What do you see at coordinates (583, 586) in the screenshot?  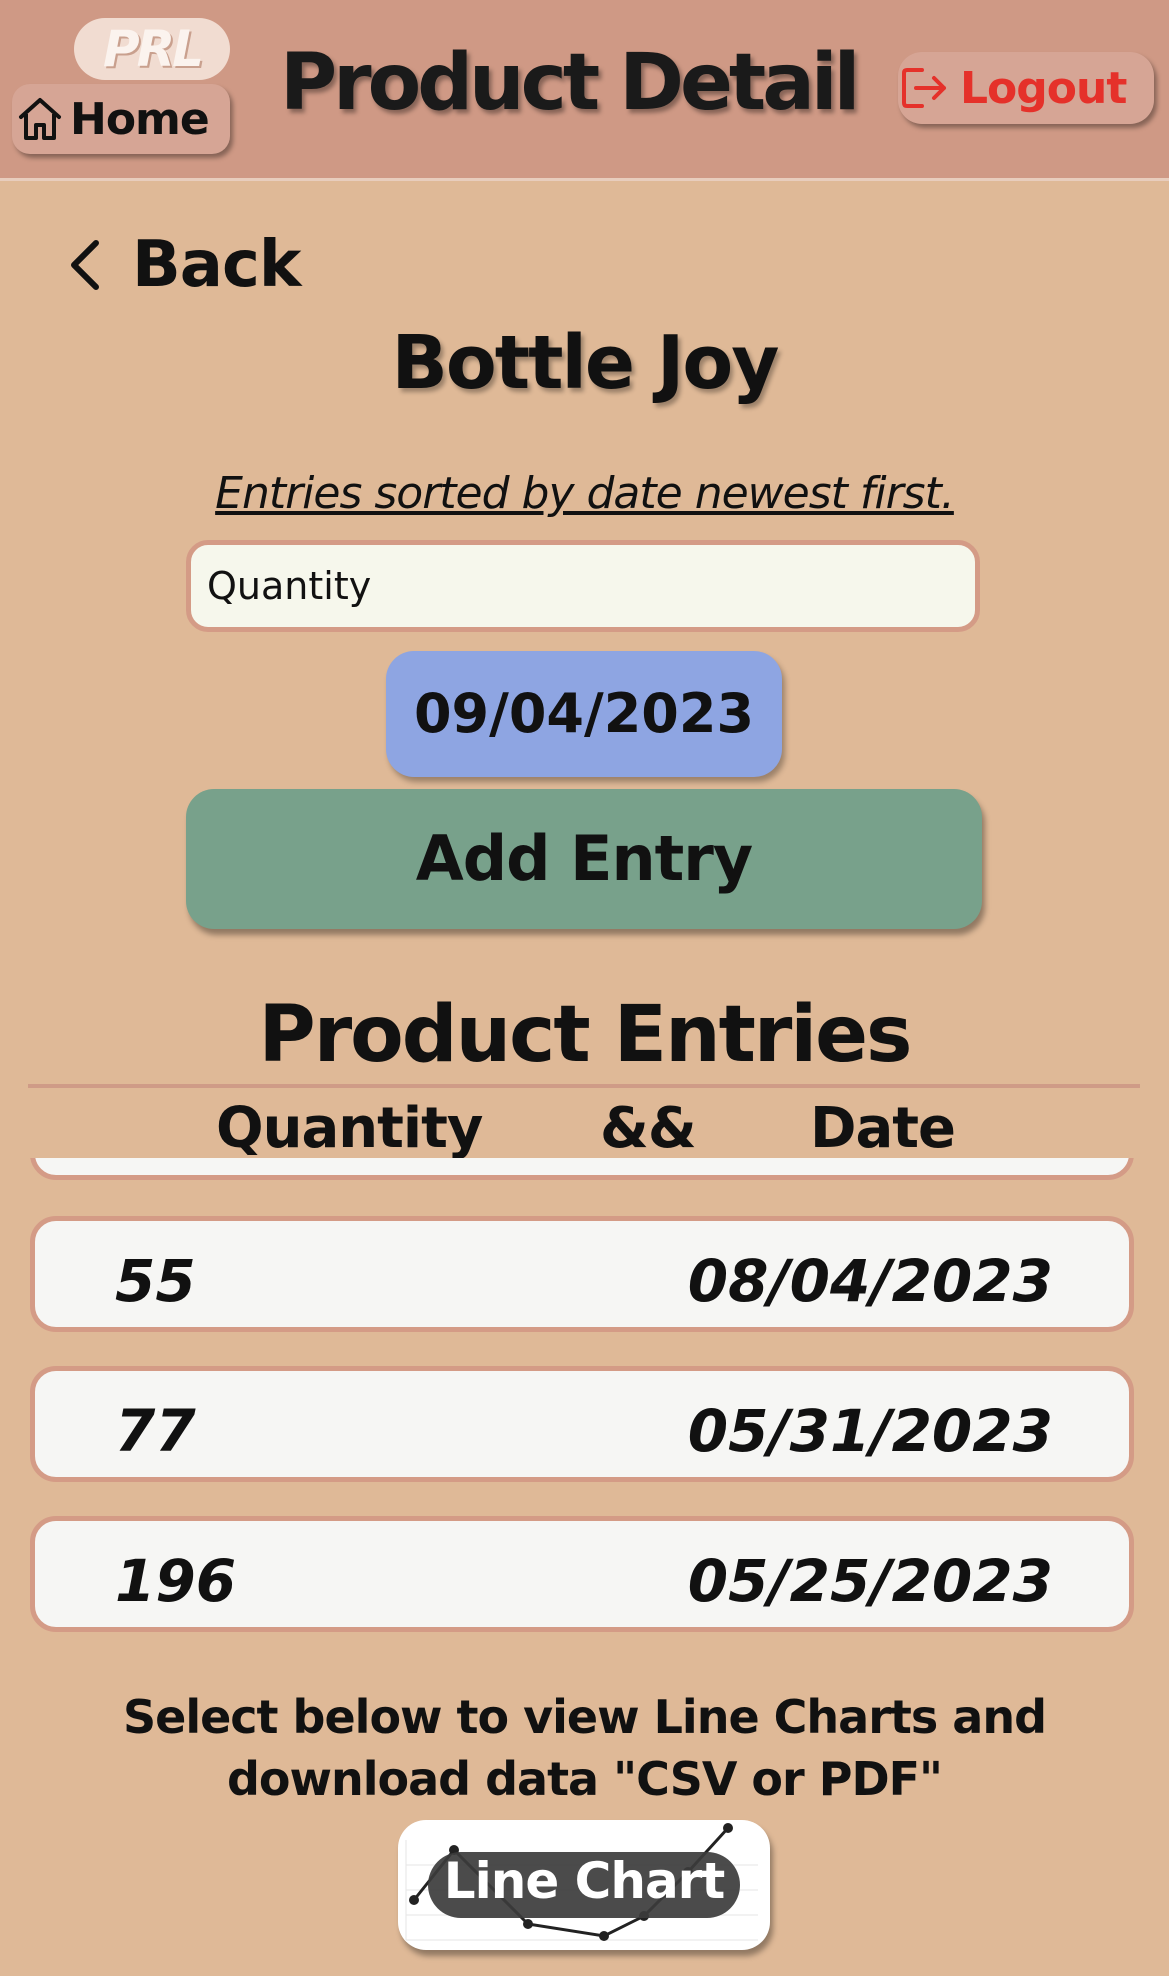 I see `quantity-input` at bounding box center [583, 586].